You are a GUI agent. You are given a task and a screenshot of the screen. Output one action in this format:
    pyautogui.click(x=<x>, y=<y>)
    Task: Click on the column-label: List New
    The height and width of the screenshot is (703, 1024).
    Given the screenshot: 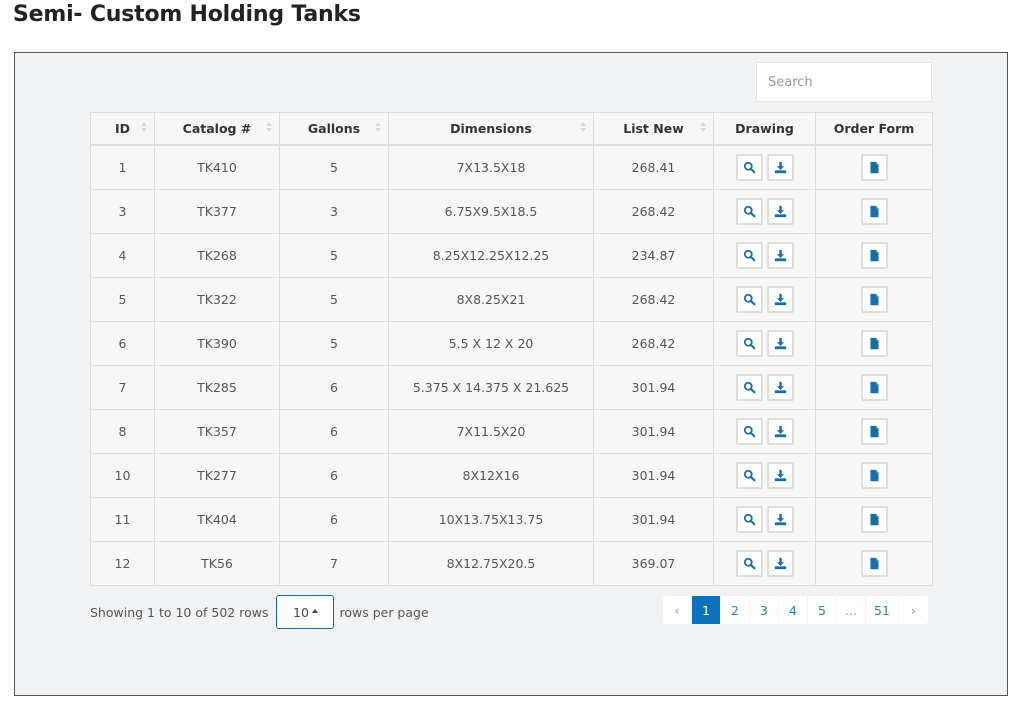 What is the action you would take?
    pyautogui.click(x=653, y=128)
    